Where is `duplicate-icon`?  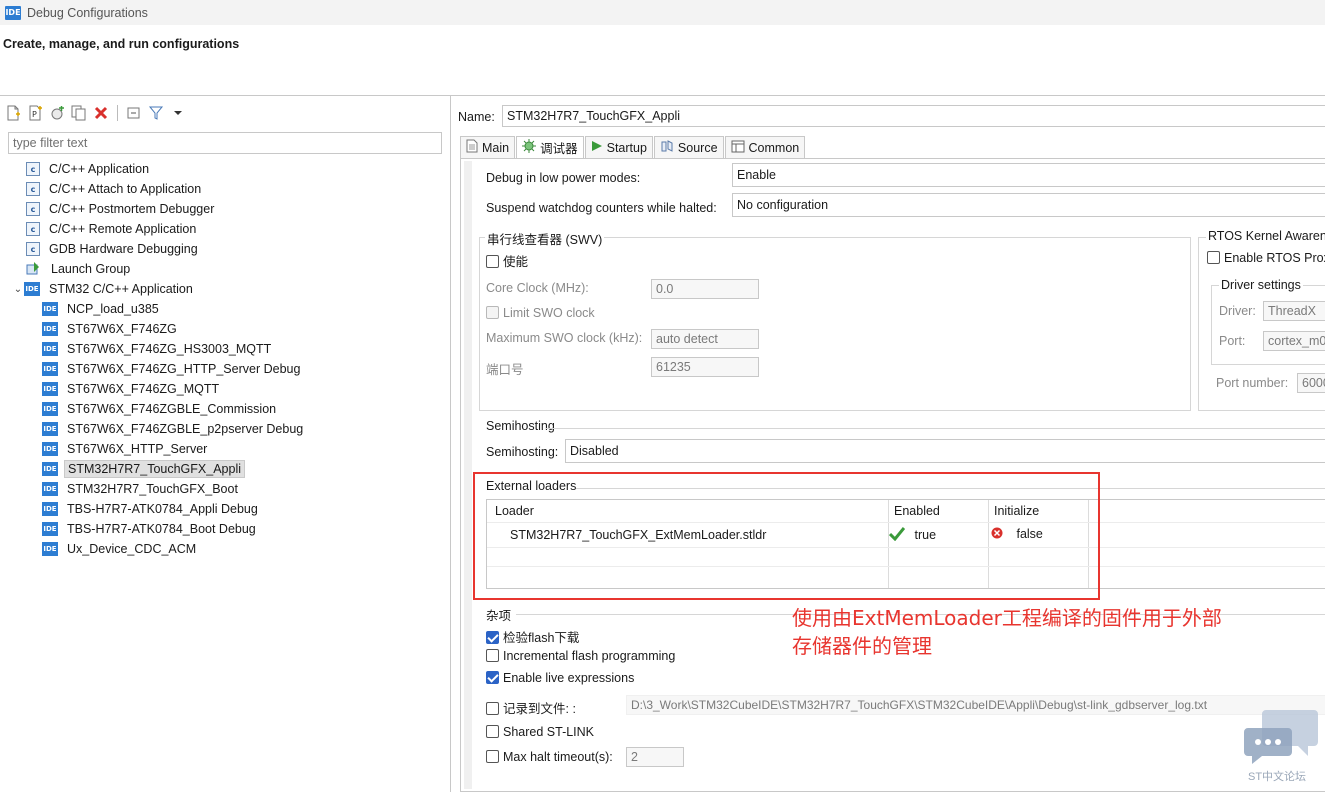 duplicate-icon is located at coordinates (79, 113).